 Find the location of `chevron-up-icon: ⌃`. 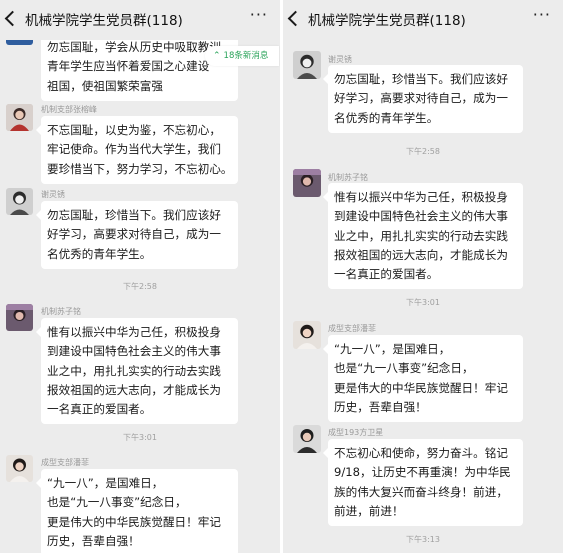

chevron-up-icon: ⌃ is located at coordinates (217, 56).